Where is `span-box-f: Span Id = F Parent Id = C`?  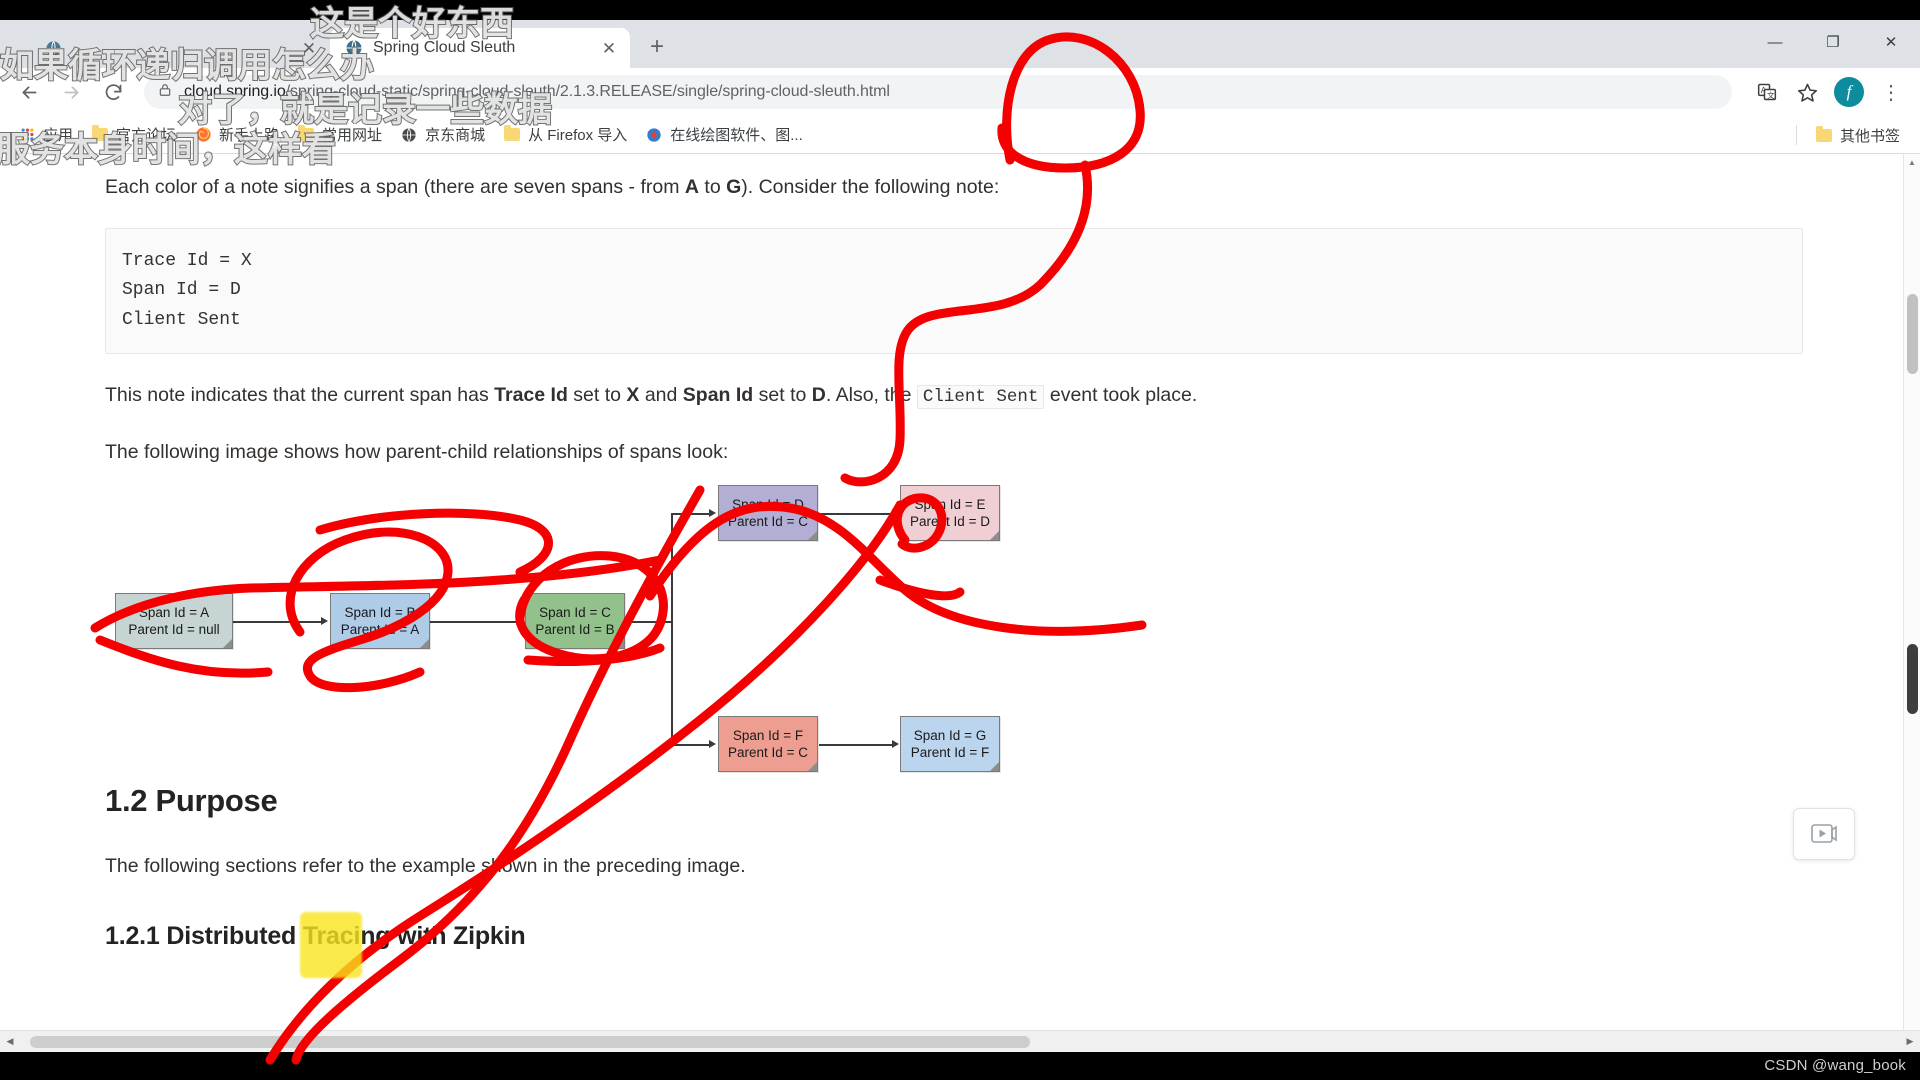
span-box-f: Span Id = F Parent Id = C is located at coordinates (768, 744).